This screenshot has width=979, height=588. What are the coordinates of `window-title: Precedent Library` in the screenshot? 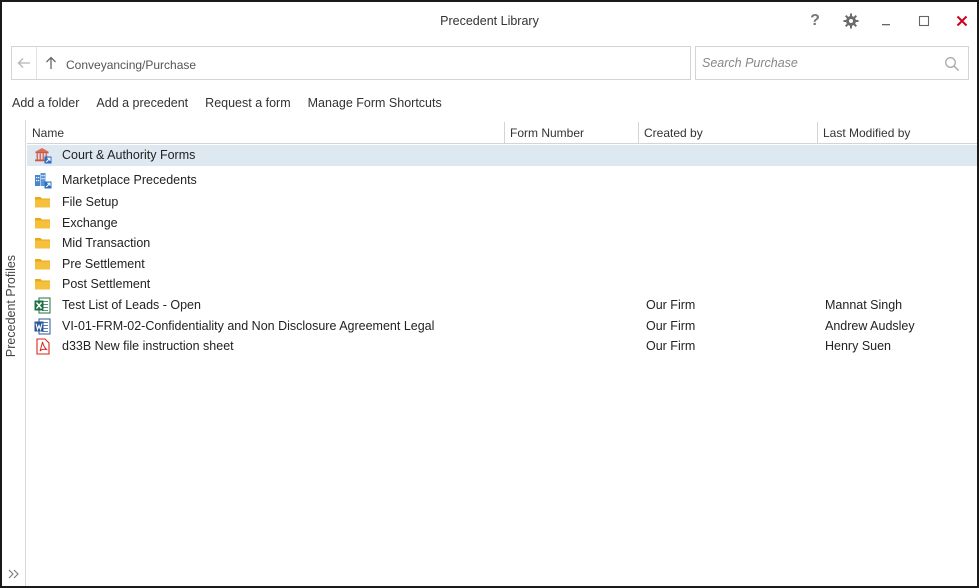 It's located at (489, 21).